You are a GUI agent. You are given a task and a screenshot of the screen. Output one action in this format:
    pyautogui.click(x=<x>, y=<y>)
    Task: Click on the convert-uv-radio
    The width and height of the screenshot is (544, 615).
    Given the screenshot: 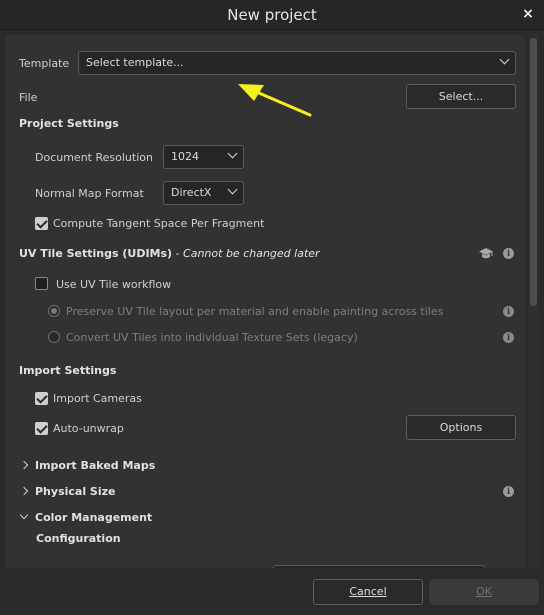 What is the action you would take?
    pyautogui.click(x=54, y=337)
    